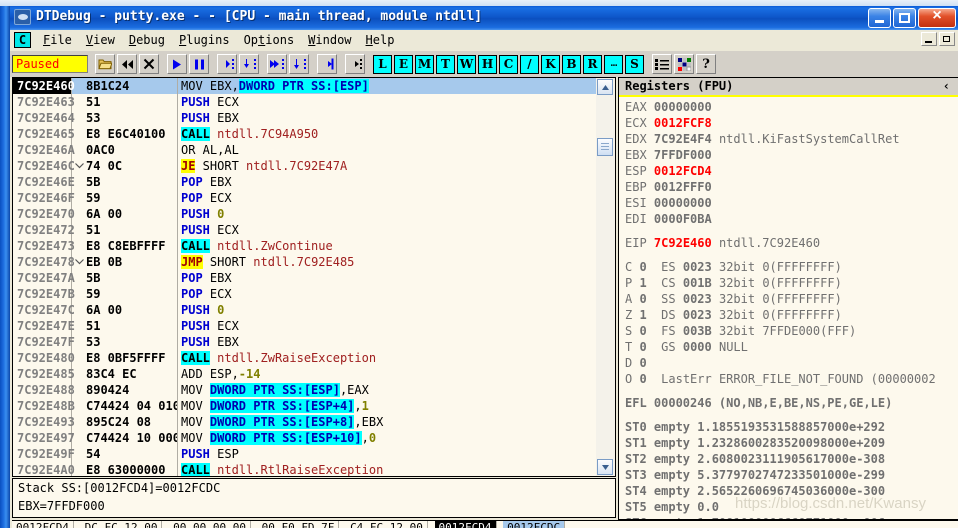 The height and width of the screenshot is (528, 958). I want to click on menu-window: Window, so click(329, 40).